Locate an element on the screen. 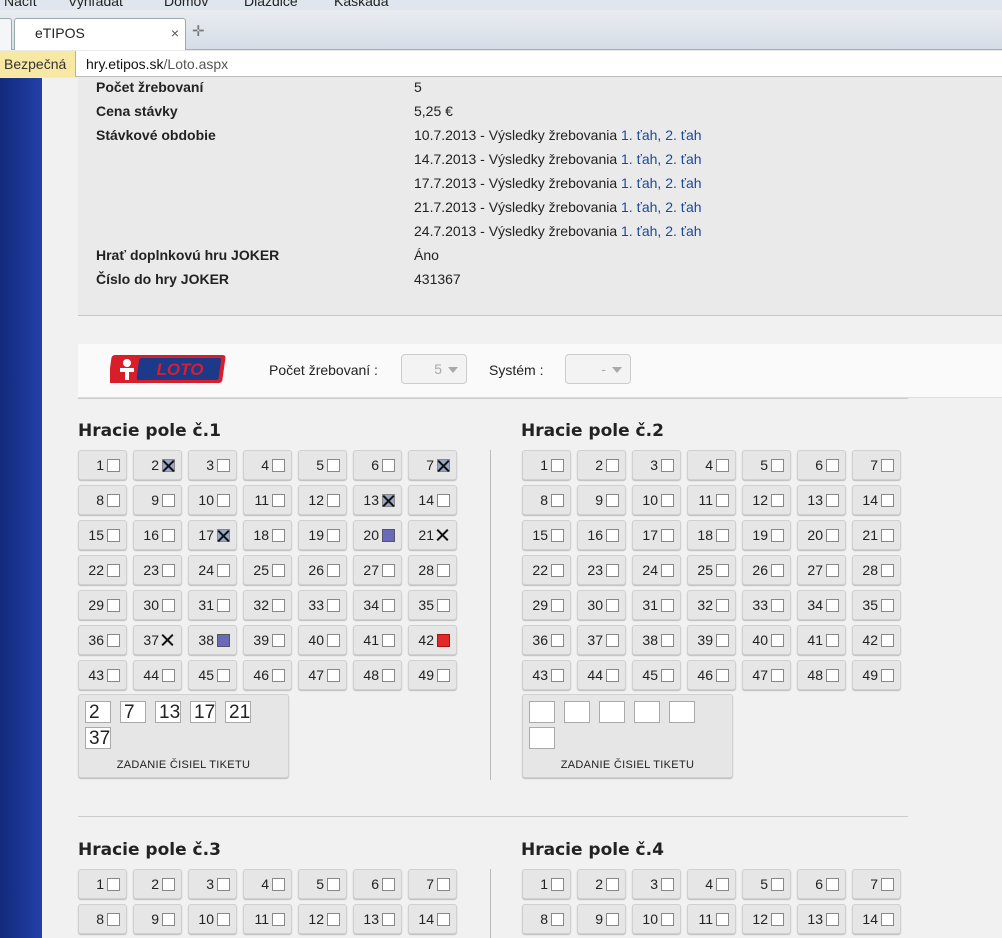 Image resolution: width=1002 pixels, height=938 pixels. number-cell-17: 17 is located at coordinates (212, 535).